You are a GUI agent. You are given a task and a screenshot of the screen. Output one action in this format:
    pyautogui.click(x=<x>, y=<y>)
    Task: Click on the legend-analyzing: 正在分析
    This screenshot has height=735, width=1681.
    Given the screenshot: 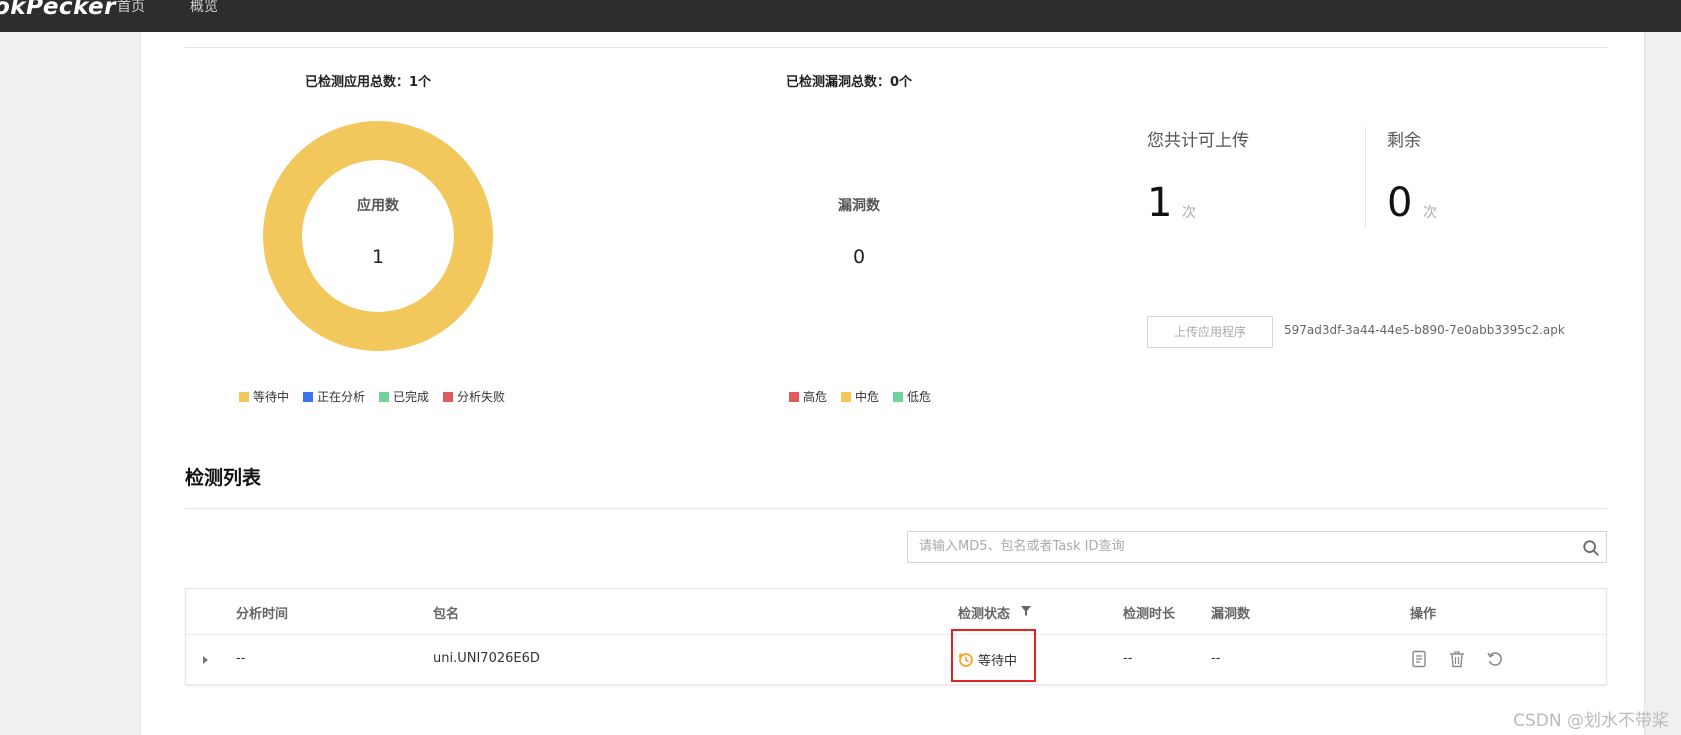 What is the action you would take?
    pyautogui.click(x=334, y=396)
    